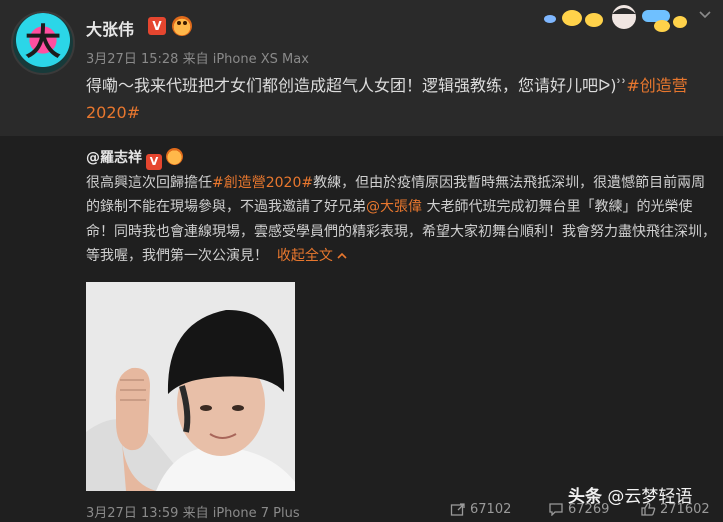 Image resolution: width=723 pixels, height=522 pixels. What do you see at coordinates (650, 497) in the screenshot?
I see `watermark-handle: @云梦轻语` at bounding box center [650, 497].